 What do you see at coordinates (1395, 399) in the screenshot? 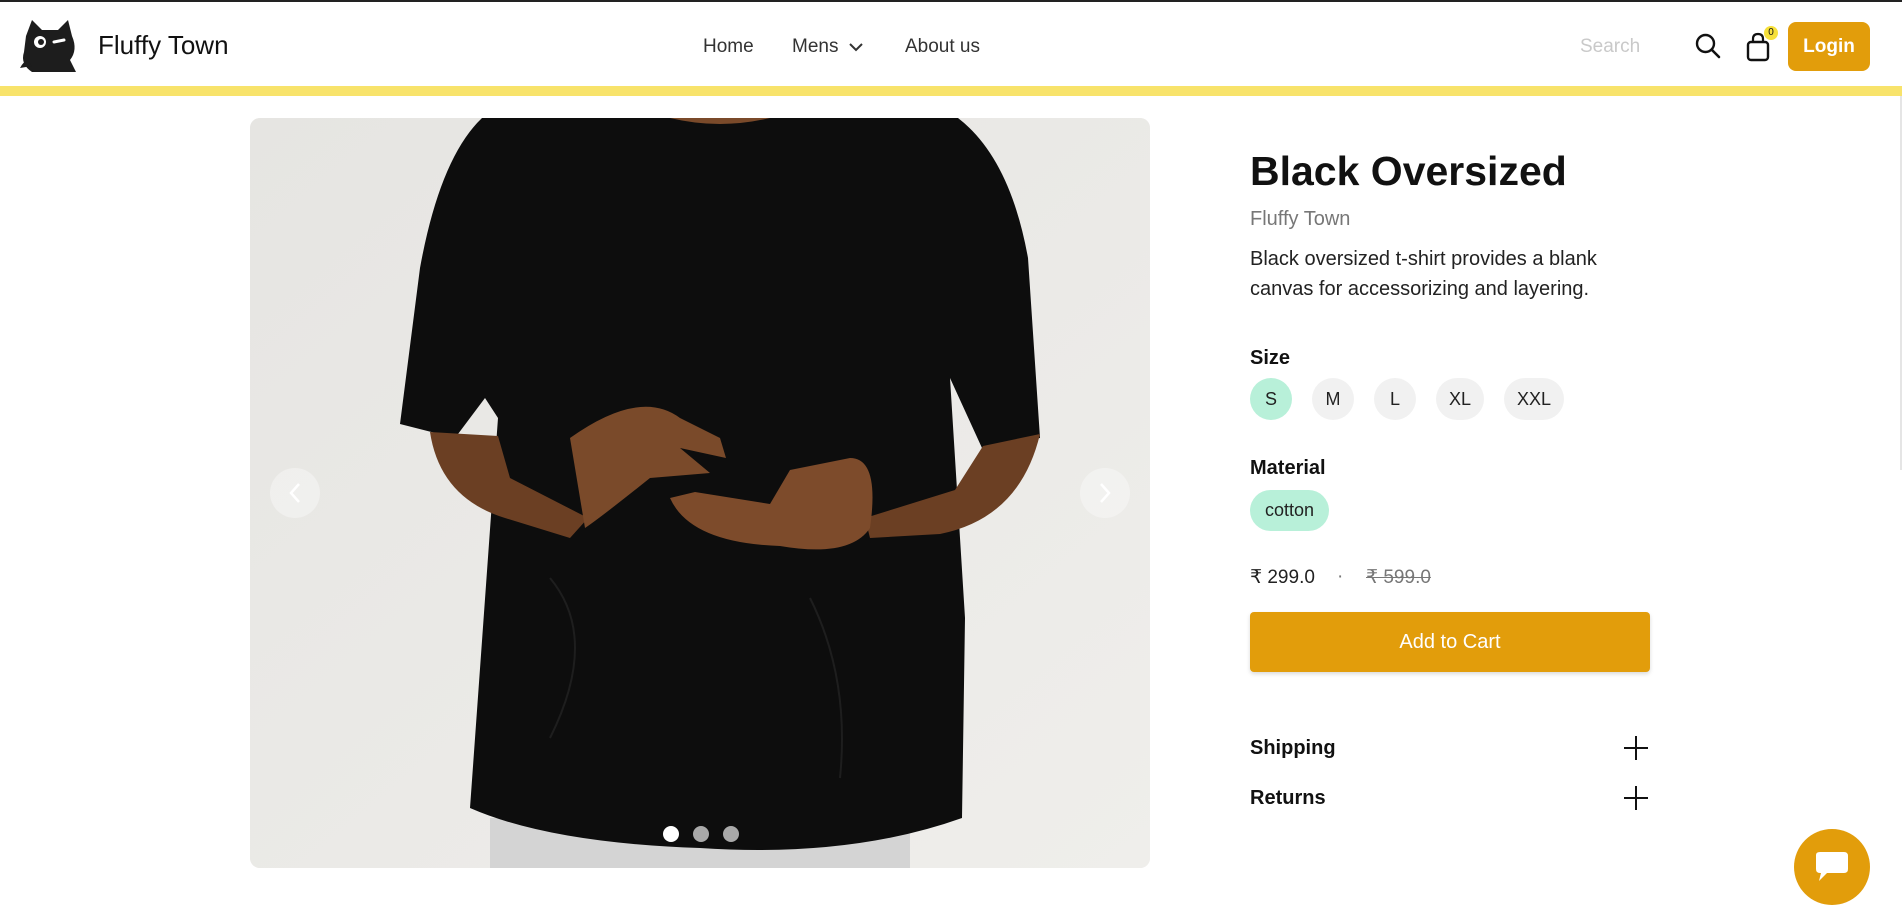
I see `size-option-l: L` at bounding box center [1395, 399].